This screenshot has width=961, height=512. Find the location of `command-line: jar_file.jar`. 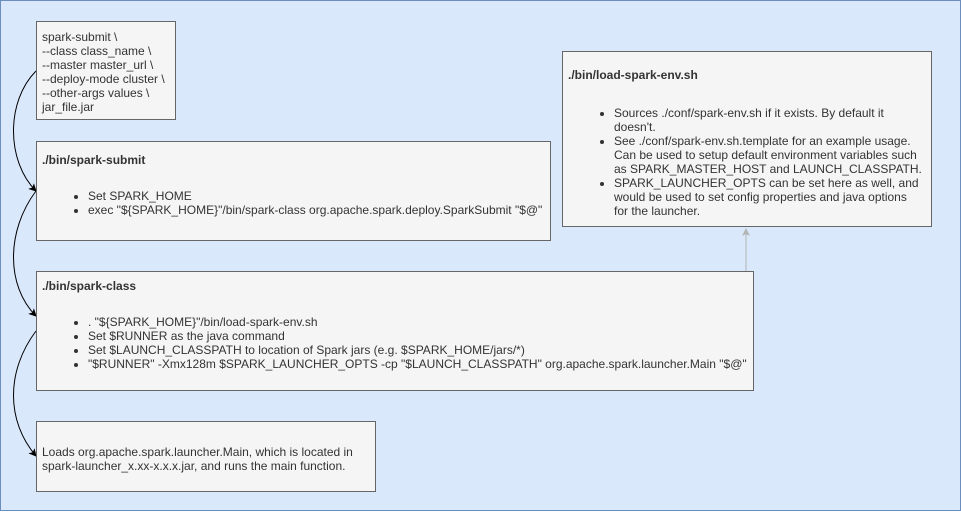

command-line: jar_file.jar is located at coordinates (68, 107).